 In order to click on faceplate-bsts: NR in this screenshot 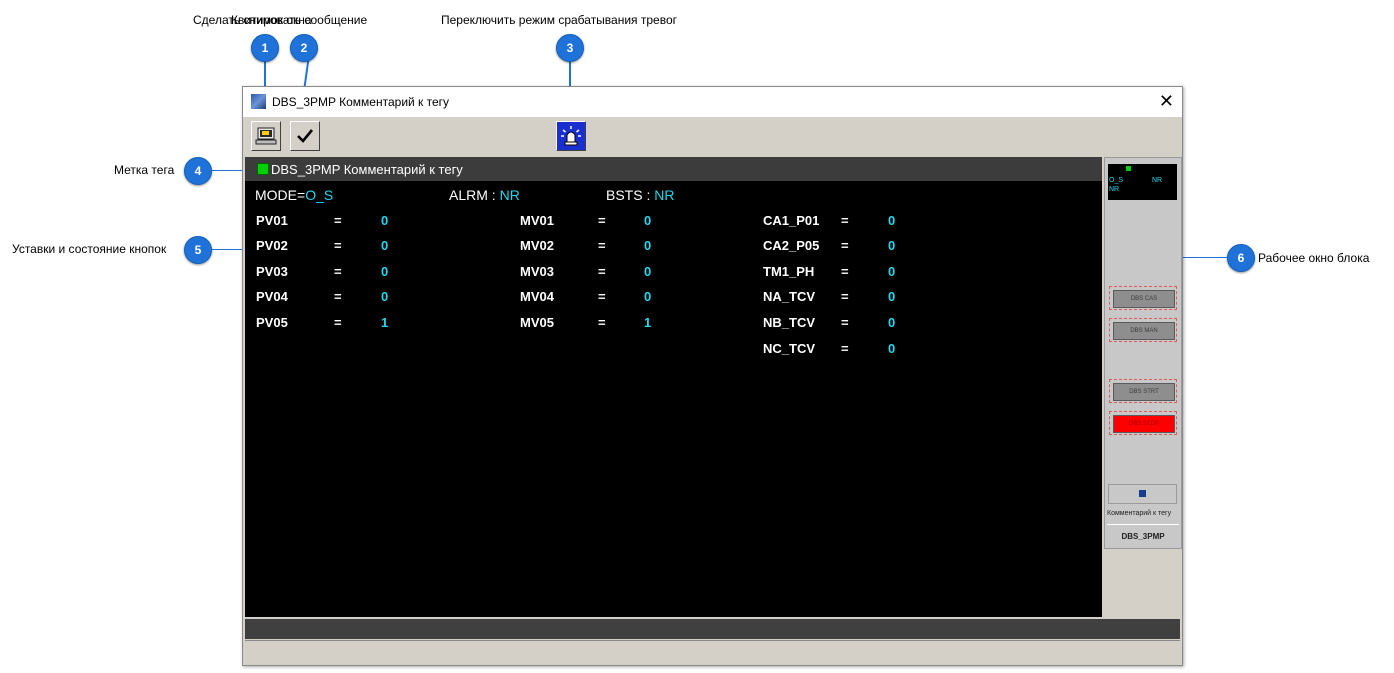, I will do `click(1114, 189)`.